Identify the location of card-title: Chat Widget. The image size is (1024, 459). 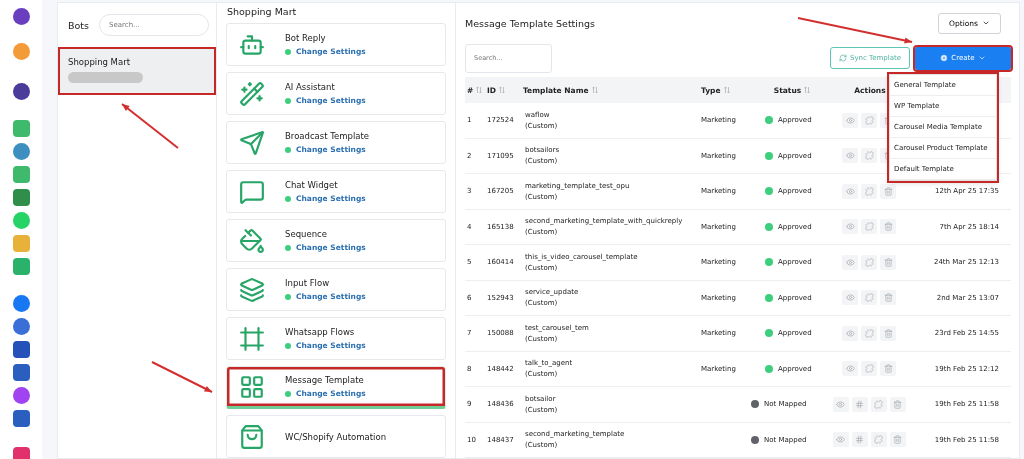
(312, 185).